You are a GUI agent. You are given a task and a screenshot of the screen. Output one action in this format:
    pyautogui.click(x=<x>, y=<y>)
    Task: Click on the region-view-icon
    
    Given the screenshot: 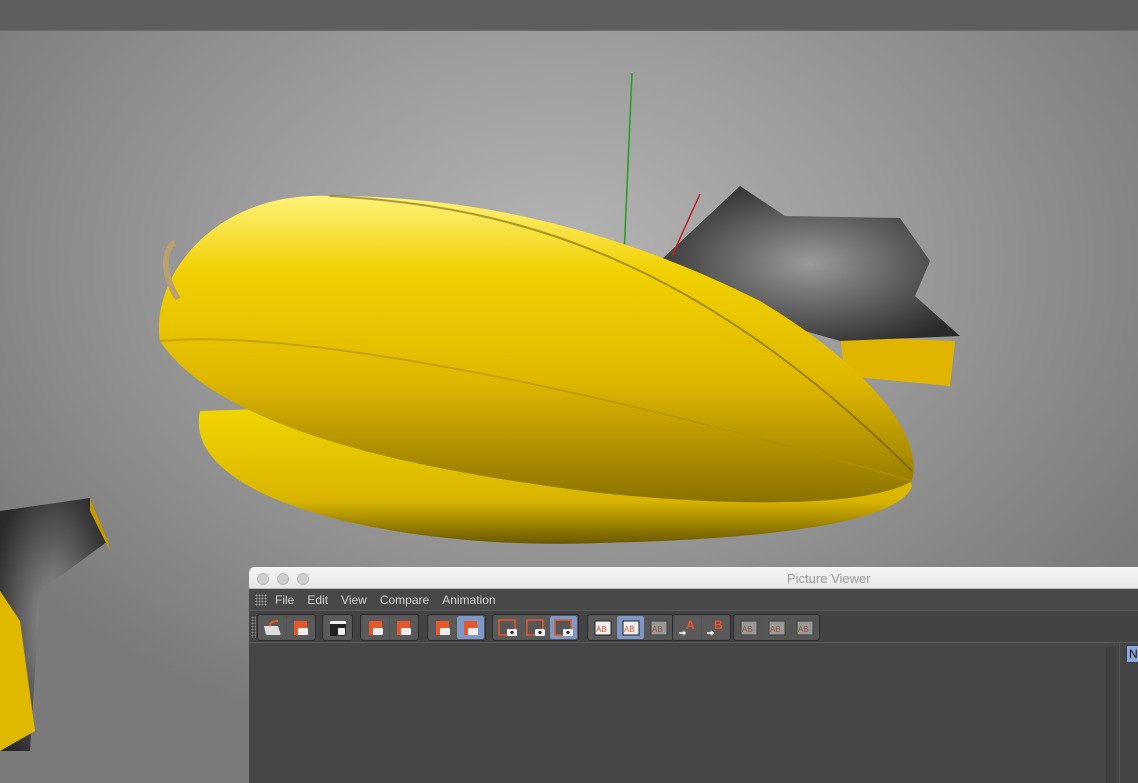 What is the action you would take?
    pyautogui.click(x=507, y=627)
    